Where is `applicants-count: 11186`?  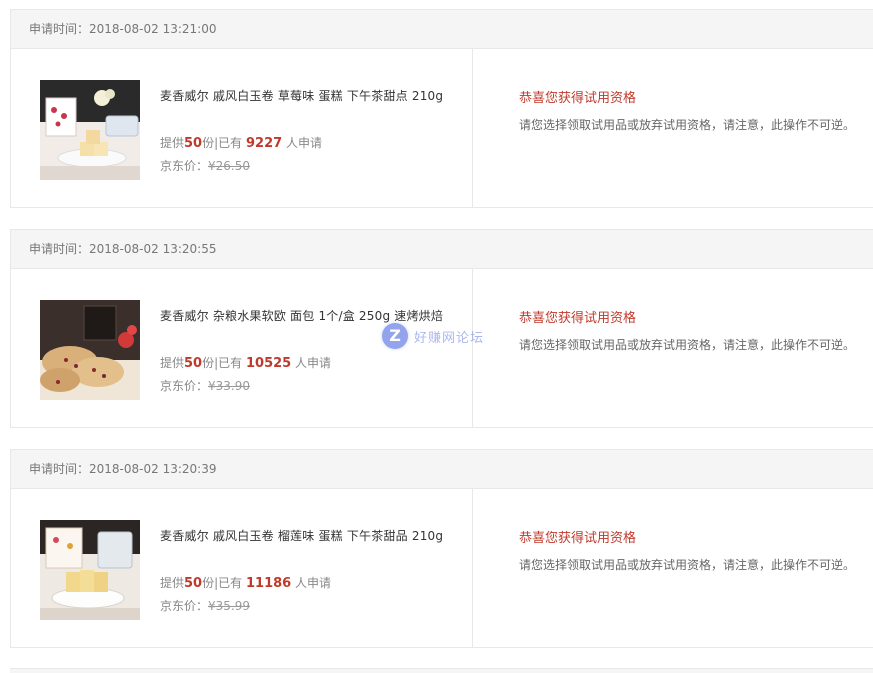
applicants-count: 11186 is located at coordinates (268, 583).